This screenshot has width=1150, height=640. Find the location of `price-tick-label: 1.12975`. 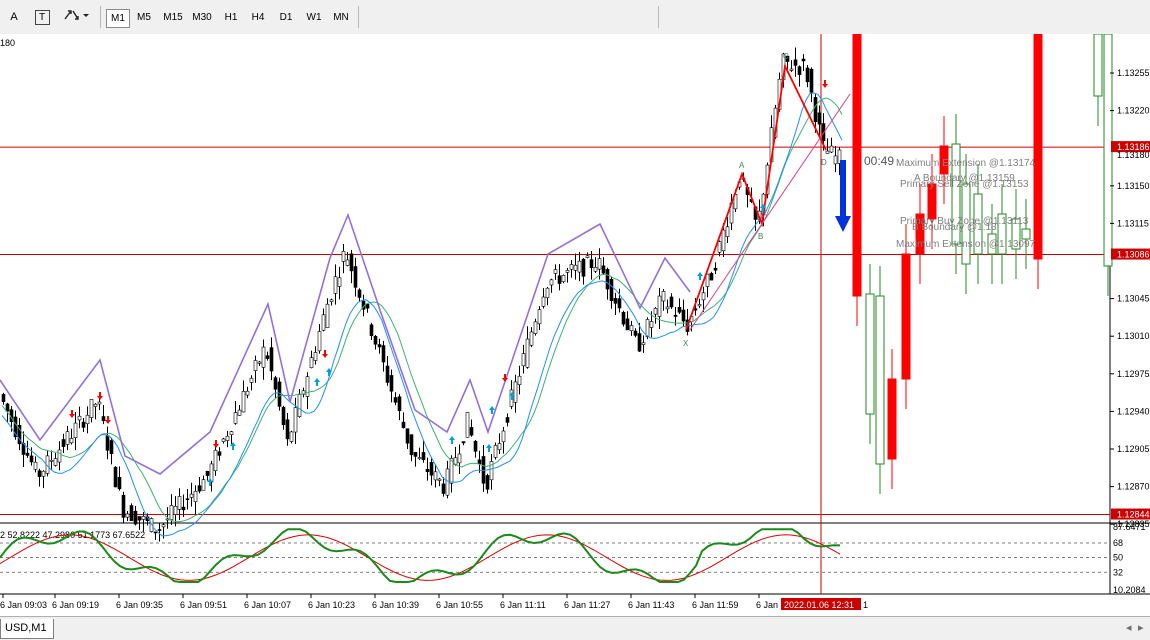

price-tick-label: 1.12975 is located at coordinates (1133, 374).